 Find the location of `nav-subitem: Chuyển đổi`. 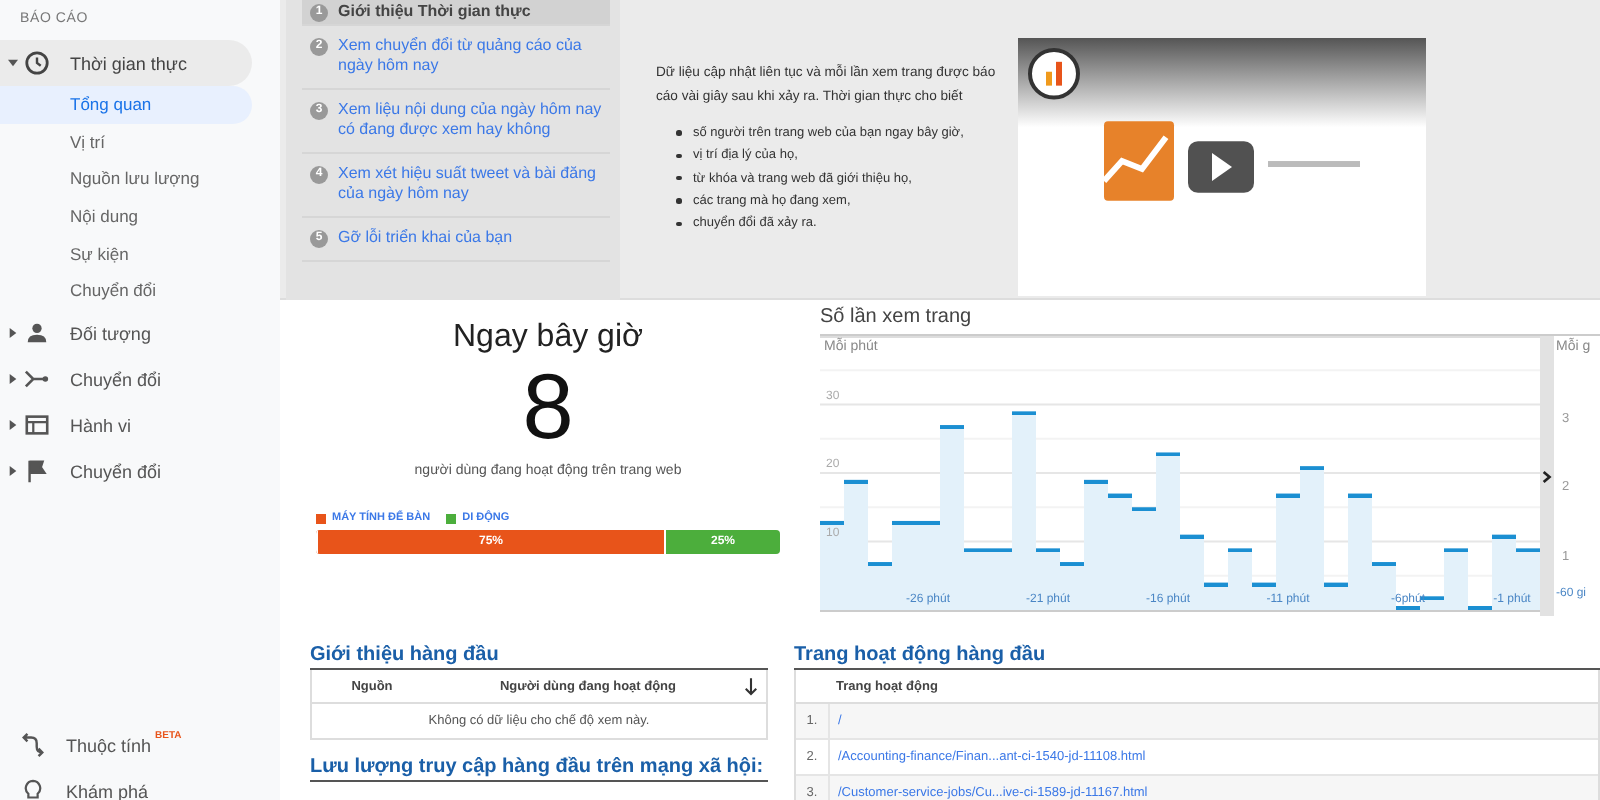

nav-subitem: Chuyển đổi is located at coordinates (126, 291).